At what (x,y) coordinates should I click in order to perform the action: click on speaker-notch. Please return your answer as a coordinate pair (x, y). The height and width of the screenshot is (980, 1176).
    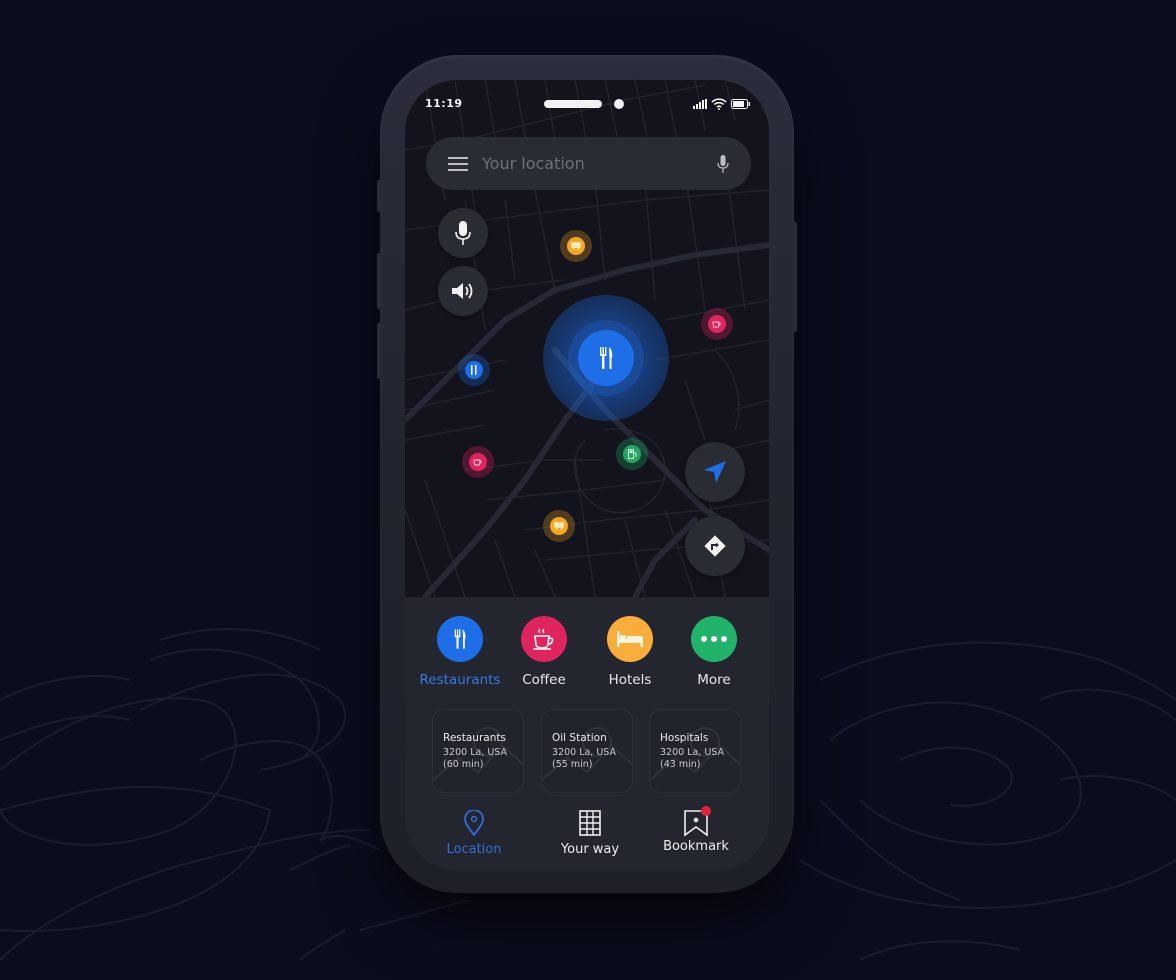
    Looking at the image, I should click on (573, 104).